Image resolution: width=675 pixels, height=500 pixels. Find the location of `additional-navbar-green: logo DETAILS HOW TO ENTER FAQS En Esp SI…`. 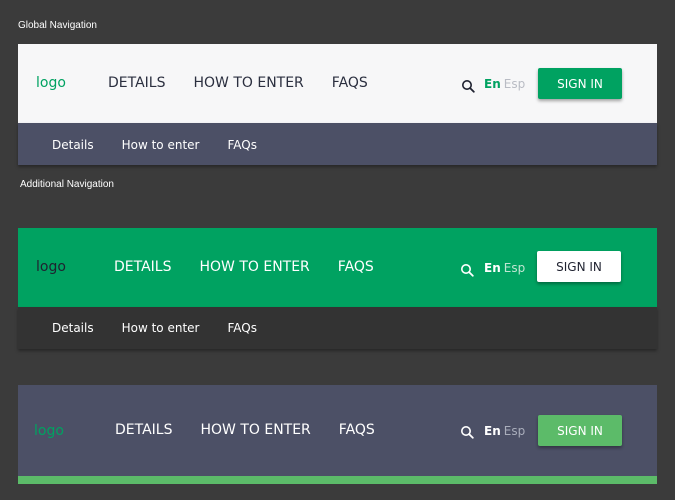

additional-navbar-green: logo DETAILS HOW TO ENTER FAQS En Esp SI… is located at coordinates (337, 267).